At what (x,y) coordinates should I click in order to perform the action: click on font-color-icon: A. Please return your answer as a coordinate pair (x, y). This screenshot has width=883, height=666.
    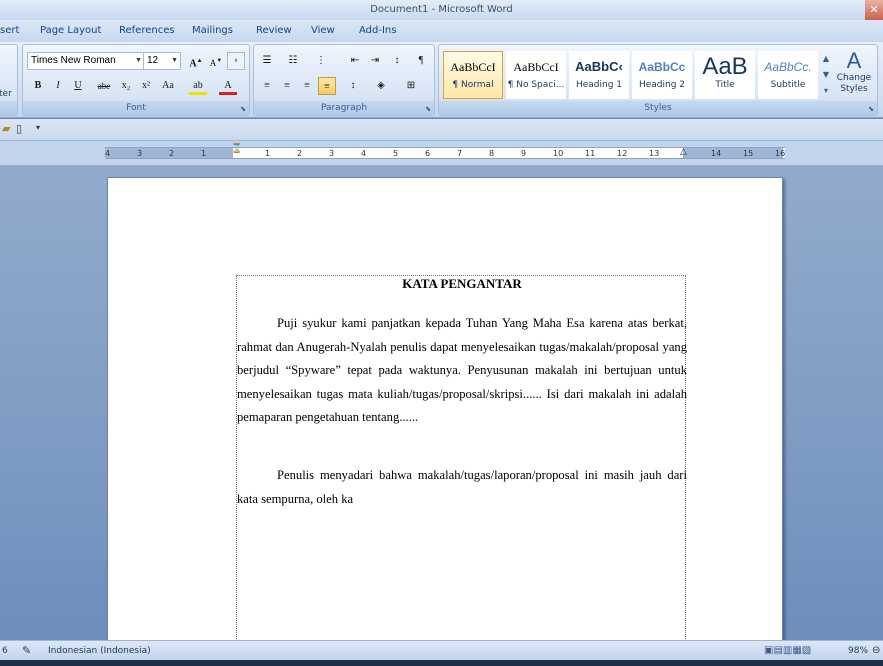
    Looking at the image, I should click on (228, 86).